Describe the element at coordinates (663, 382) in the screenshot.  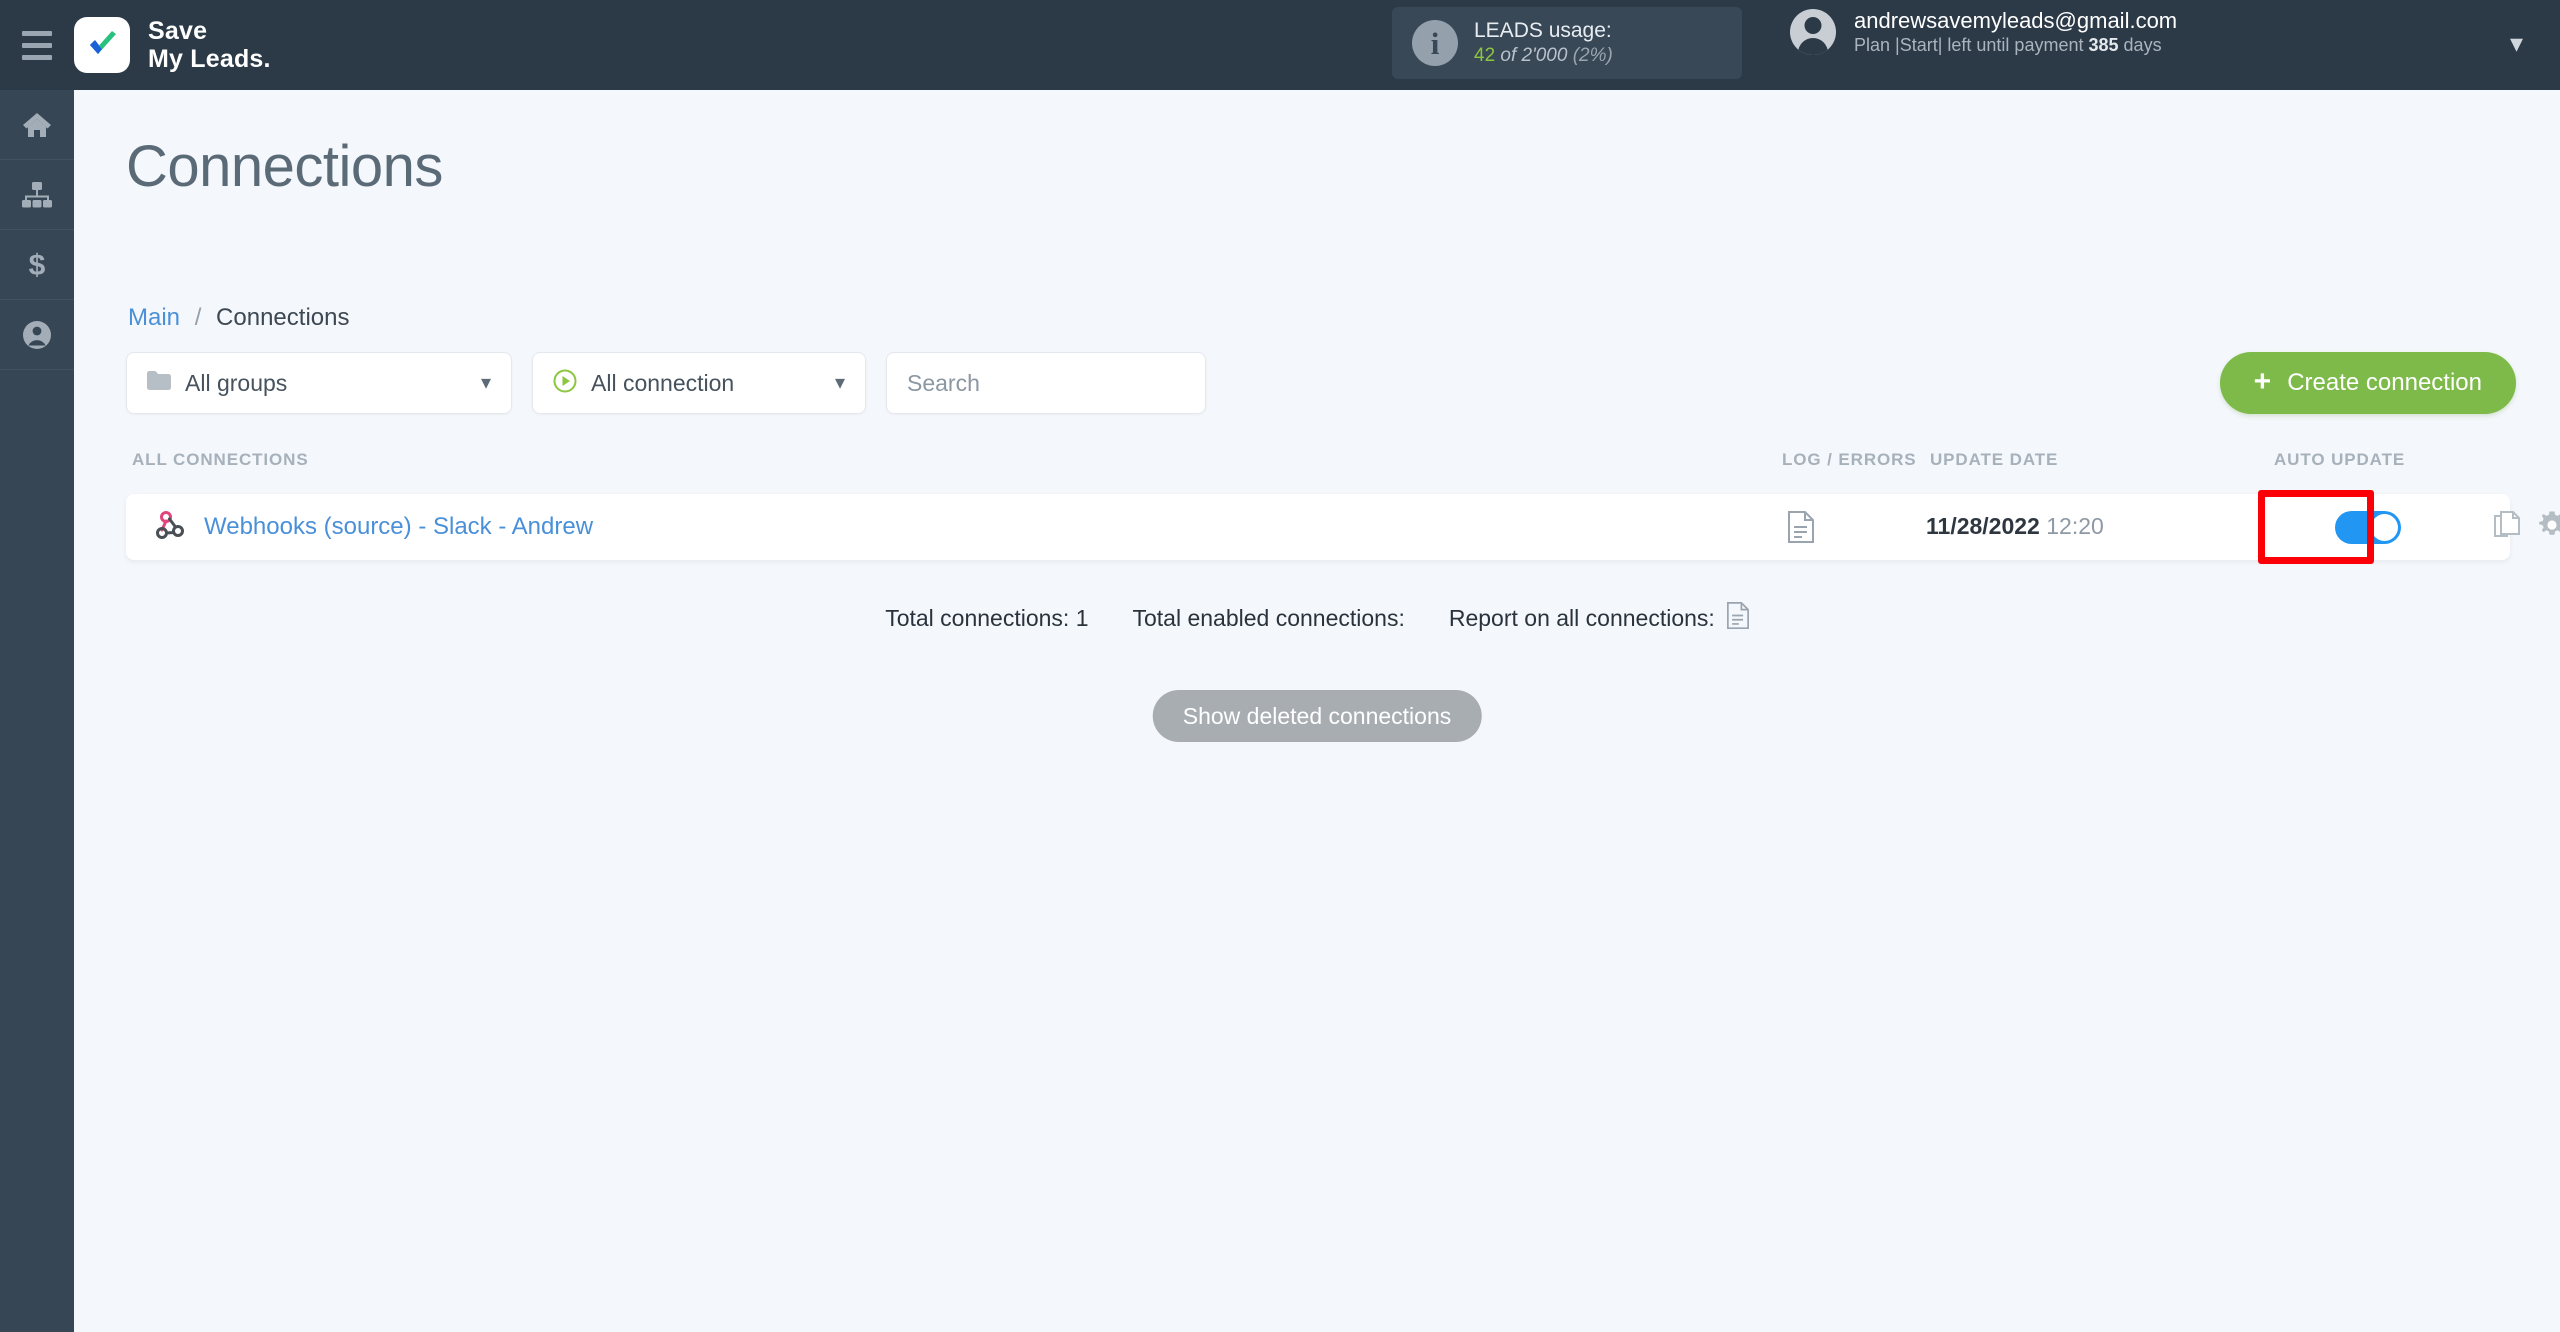
I see `connection-filter-value: All connection` at that location.